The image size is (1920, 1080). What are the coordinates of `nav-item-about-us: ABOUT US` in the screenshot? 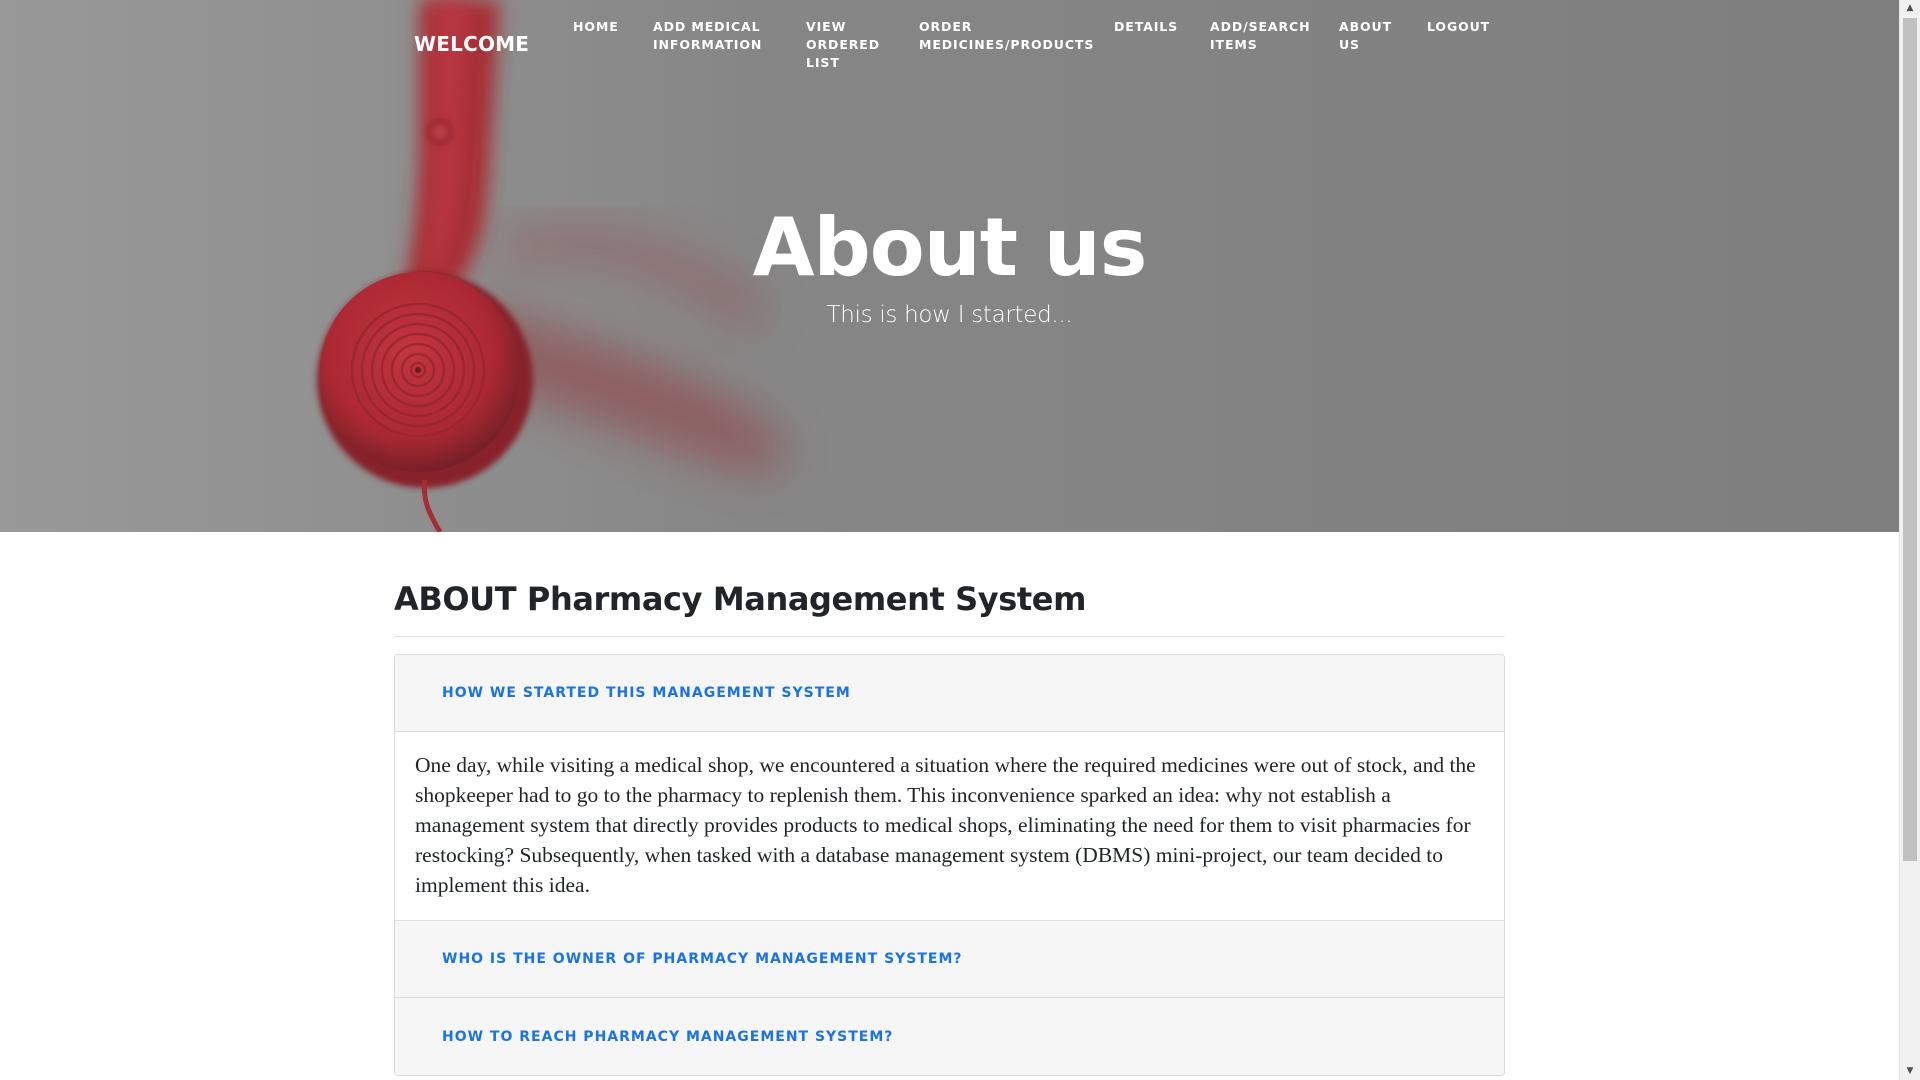 It's located at (1365, 36).